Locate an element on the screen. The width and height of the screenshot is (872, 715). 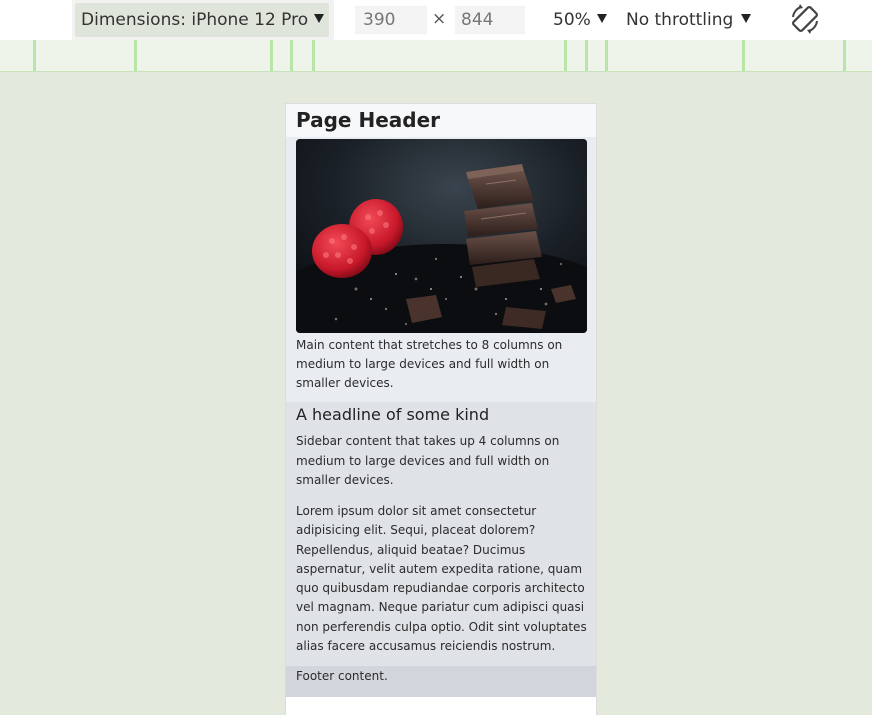
throttling-label: No throttling is located at coordinates (680, 20).